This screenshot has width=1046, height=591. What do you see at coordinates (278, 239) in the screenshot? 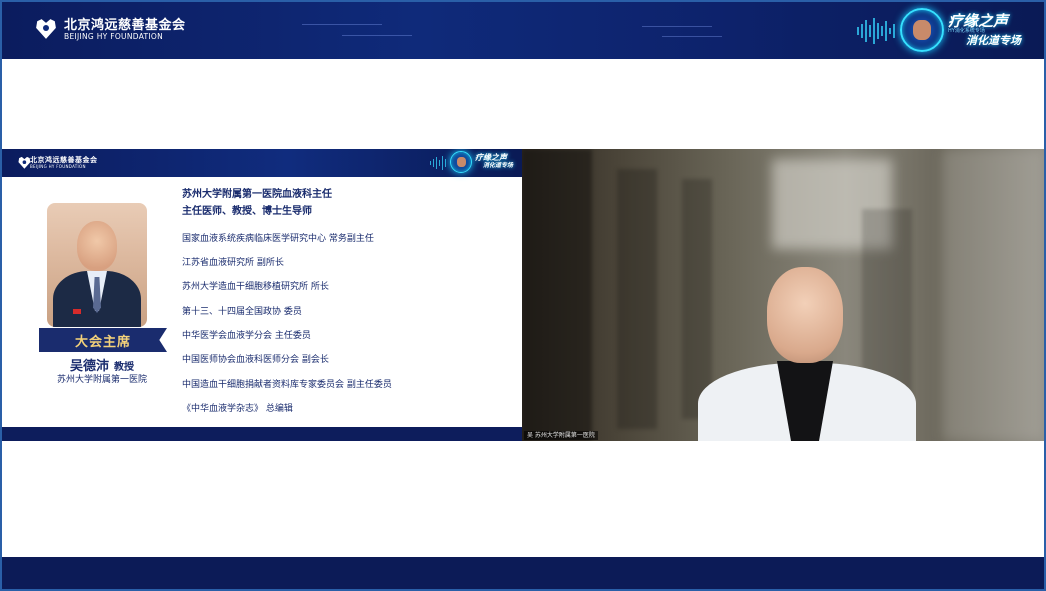
I see `duty-item: 国家血液系统疾病临床医学研究中心 常务副主任` at bounding box center [278, 239].